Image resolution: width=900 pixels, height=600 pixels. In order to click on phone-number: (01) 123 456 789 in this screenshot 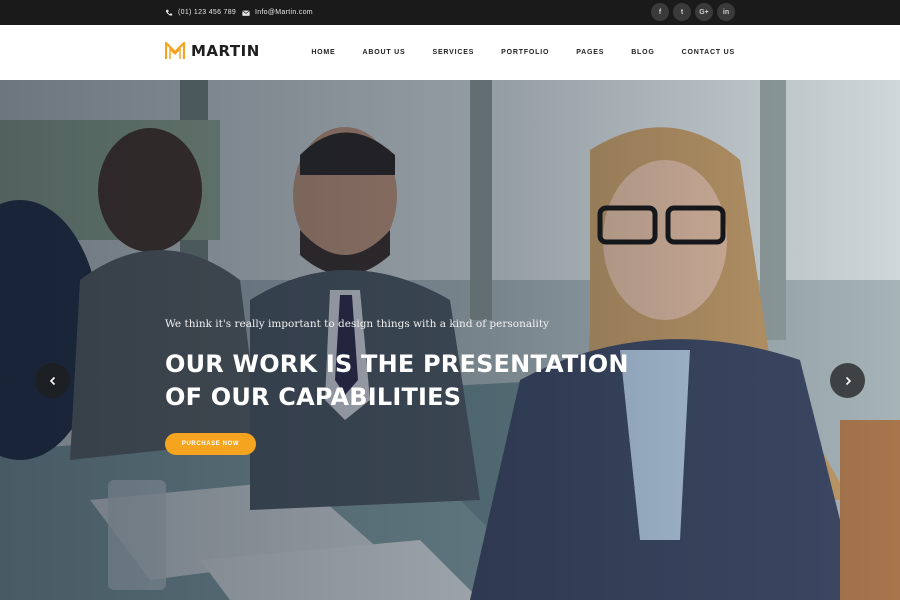, I will do `click(207, 12)`.